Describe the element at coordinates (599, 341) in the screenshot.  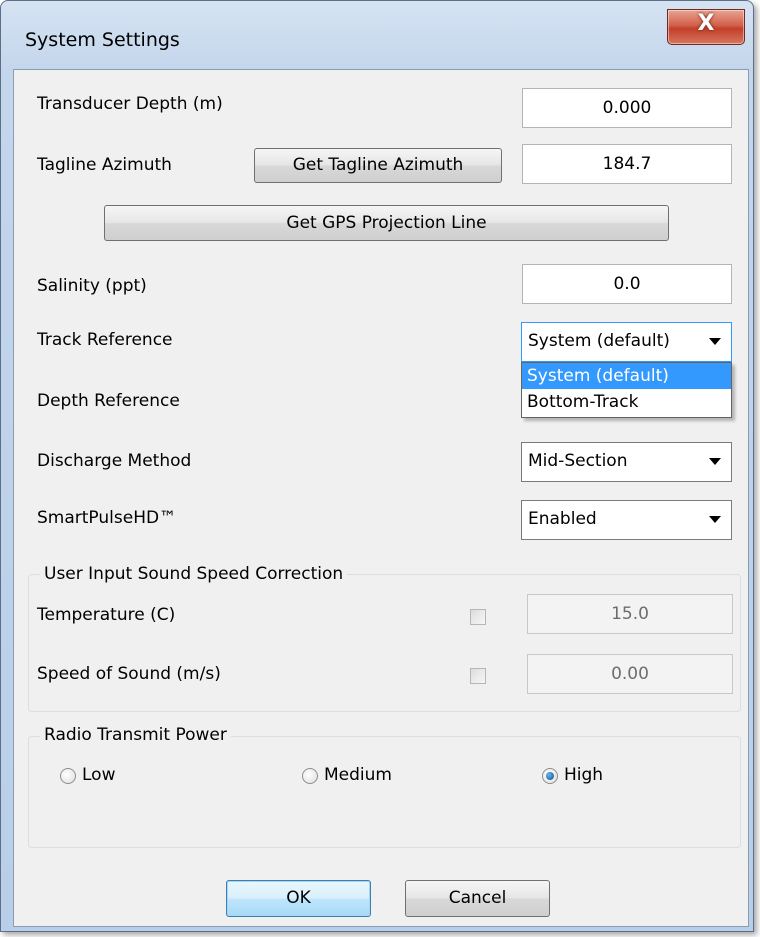
I see `track-reference-value: System (default)` at that location.